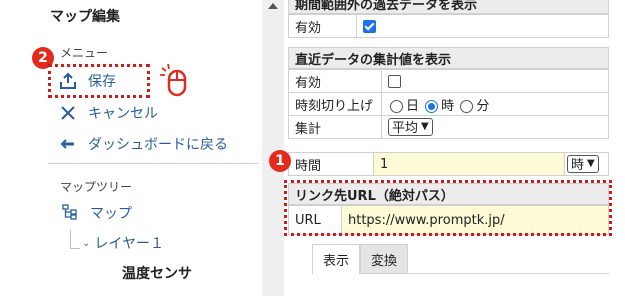 This screenshot has width=625, height=296. What do you see at coordinates (123, 114) in the screenshot?
I see `cancel-label: キャンセル` at bounding box center [123, 114].